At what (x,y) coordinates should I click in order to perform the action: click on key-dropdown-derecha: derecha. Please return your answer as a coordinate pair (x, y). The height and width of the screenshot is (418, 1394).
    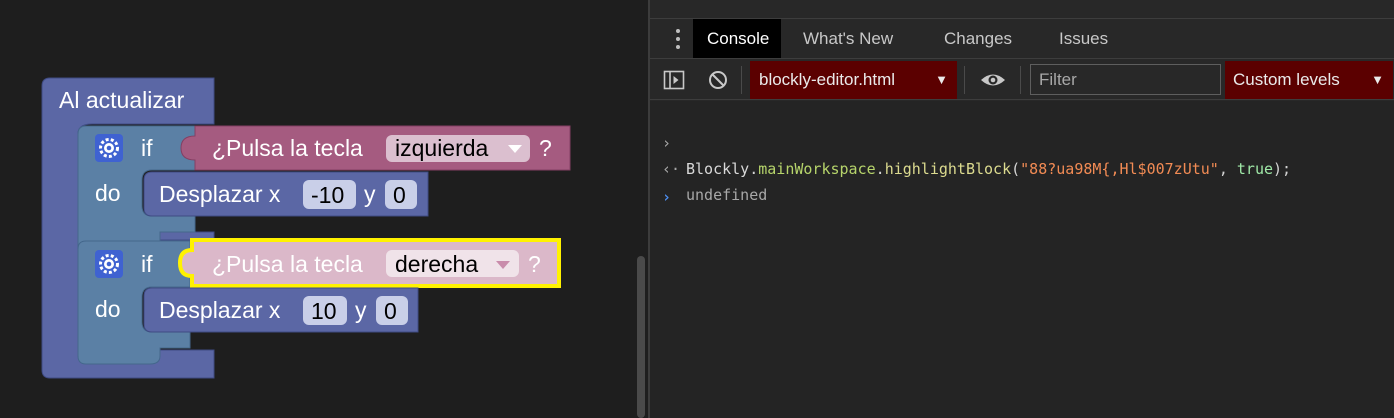
    Looking at the image, I should click on (452, 263).